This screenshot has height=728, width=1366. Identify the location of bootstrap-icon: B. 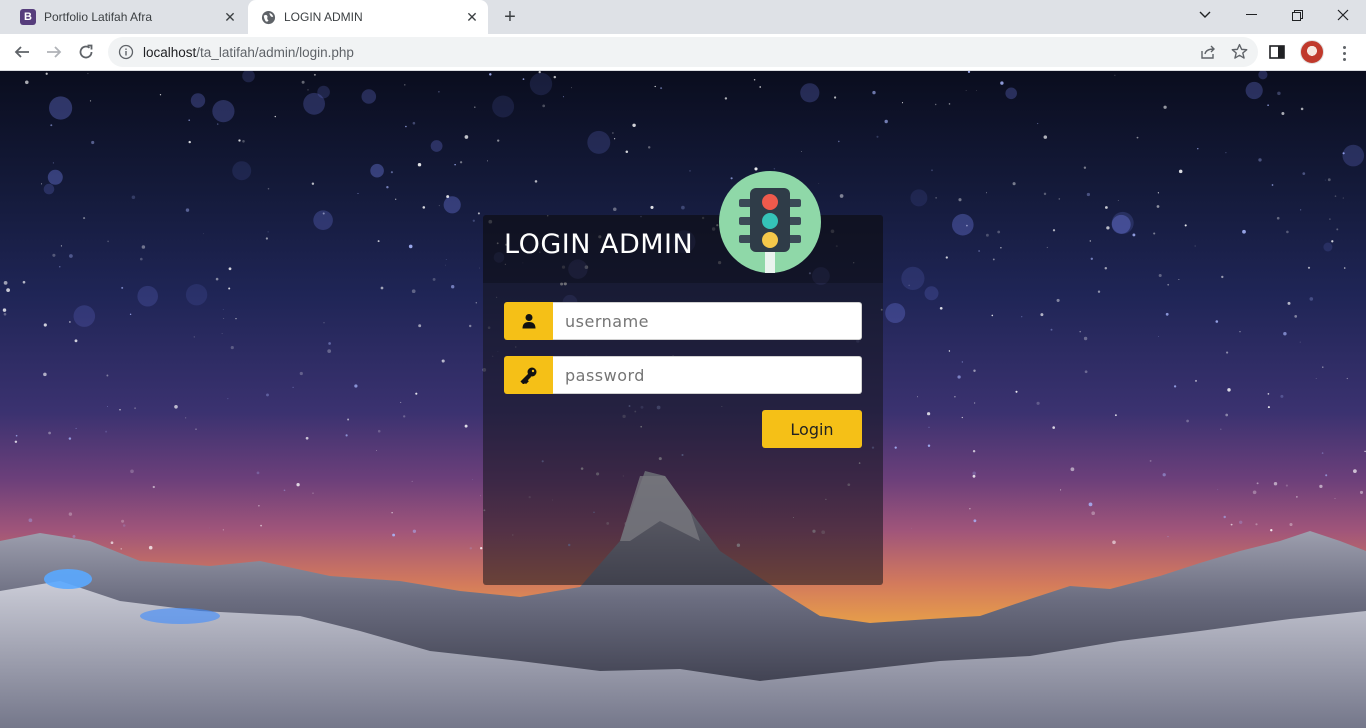
(28, 17).